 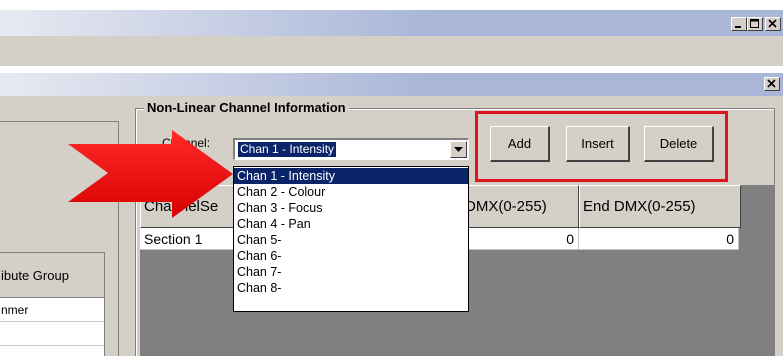 What do you see at coordinates (246, 107) in the screenshot?
I see `groupbox-title: Non-Linear Channel Information` at bounding box center [246, 107].